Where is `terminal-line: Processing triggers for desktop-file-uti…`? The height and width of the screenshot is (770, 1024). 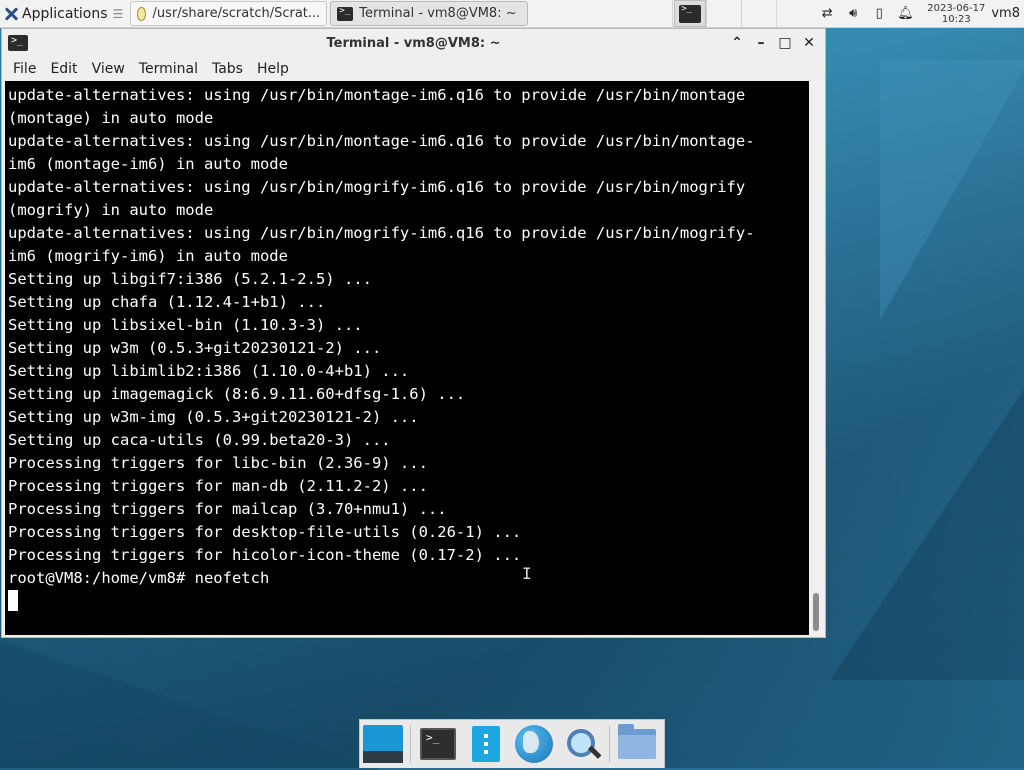 terminal-line: Processing triggers for desktop-file-uti… is located at coordinates (265, 532).